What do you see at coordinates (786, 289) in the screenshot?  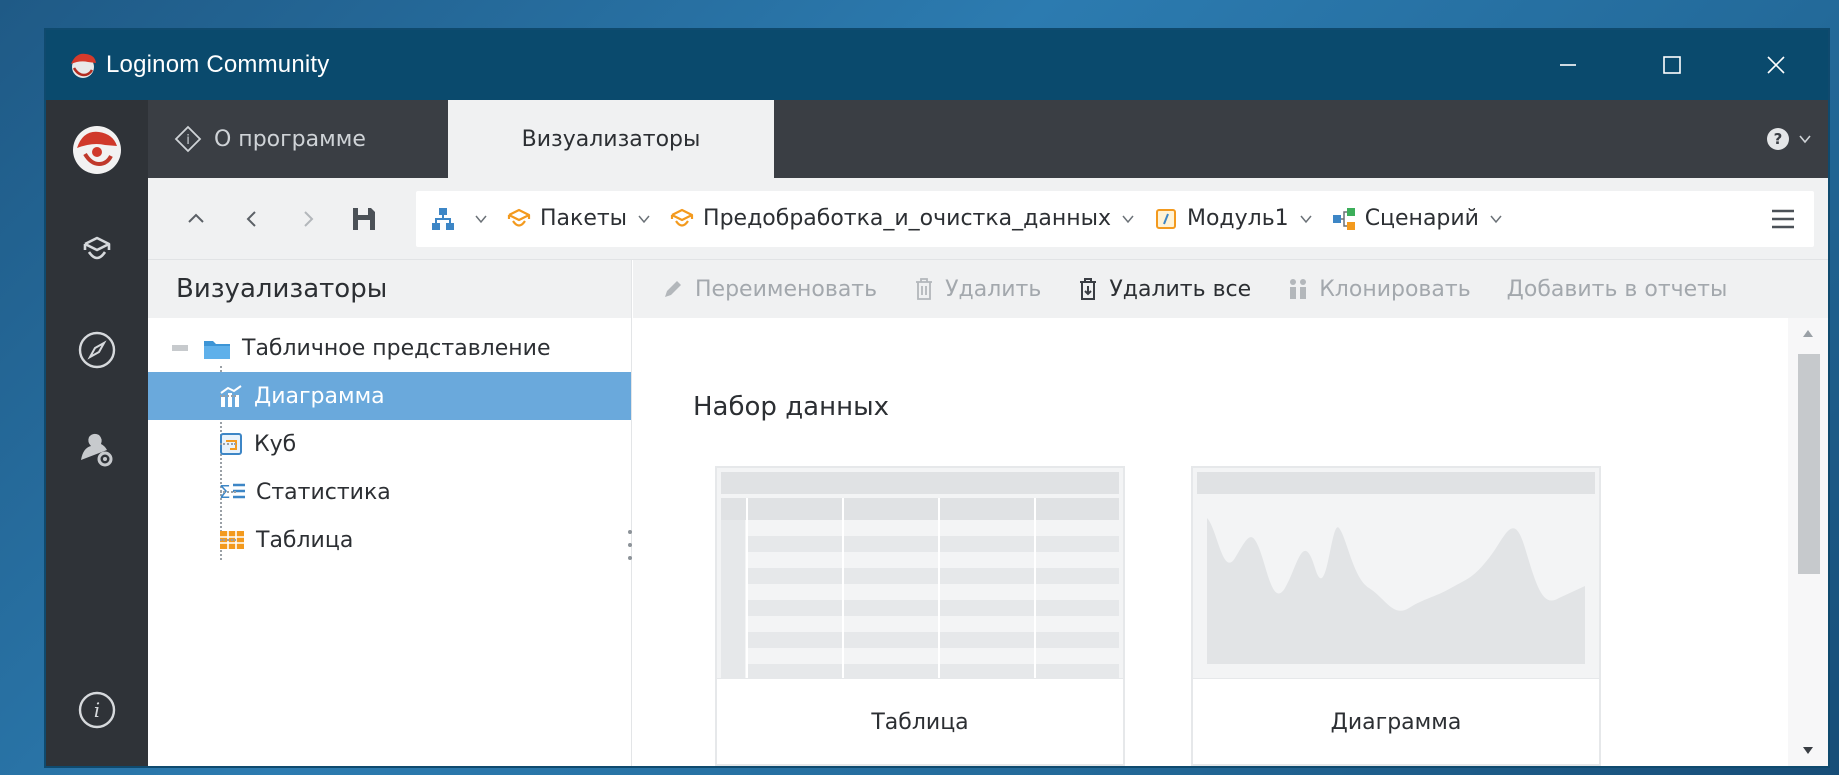 I see `rename-label: Переименовать` at bounding box center [786, 289].